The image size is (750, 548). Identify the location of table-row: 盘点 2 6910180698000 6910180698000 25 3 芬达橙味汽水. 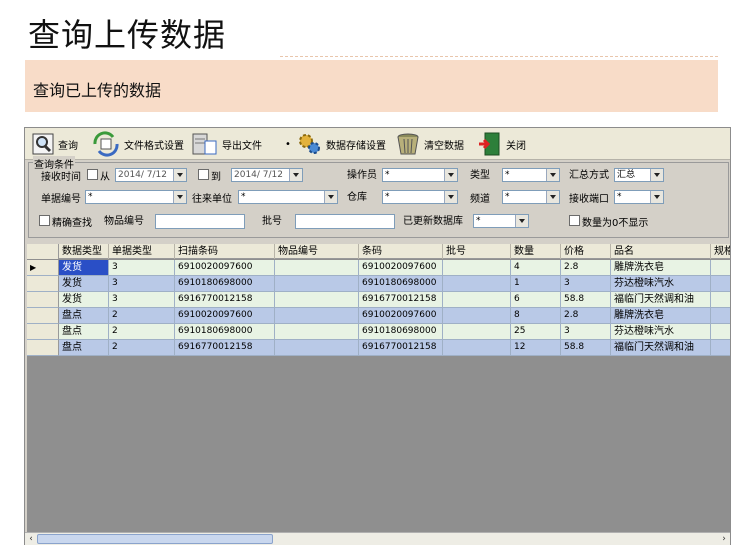
(378, 332).